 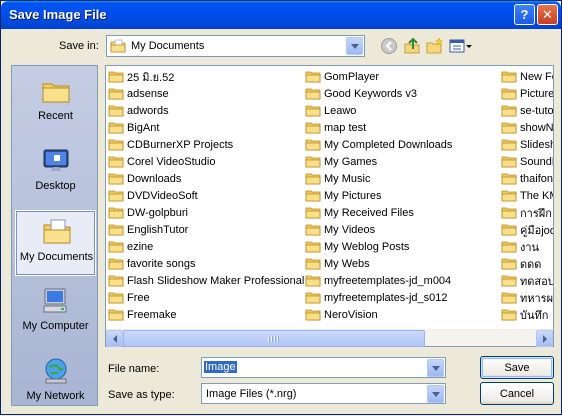 I want to click on folder-item: adsense, so click(x=138, y=93).